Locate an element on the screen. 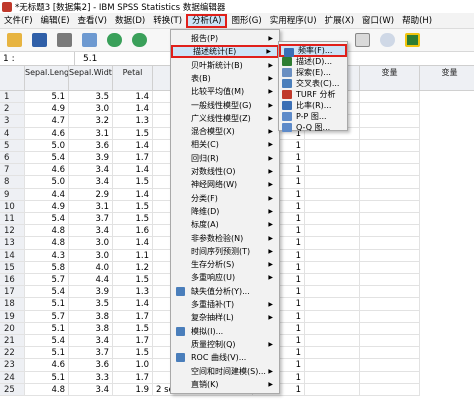 The image size is (474, 411). table-cell: 5.7 is located at coordinates (47, 280).